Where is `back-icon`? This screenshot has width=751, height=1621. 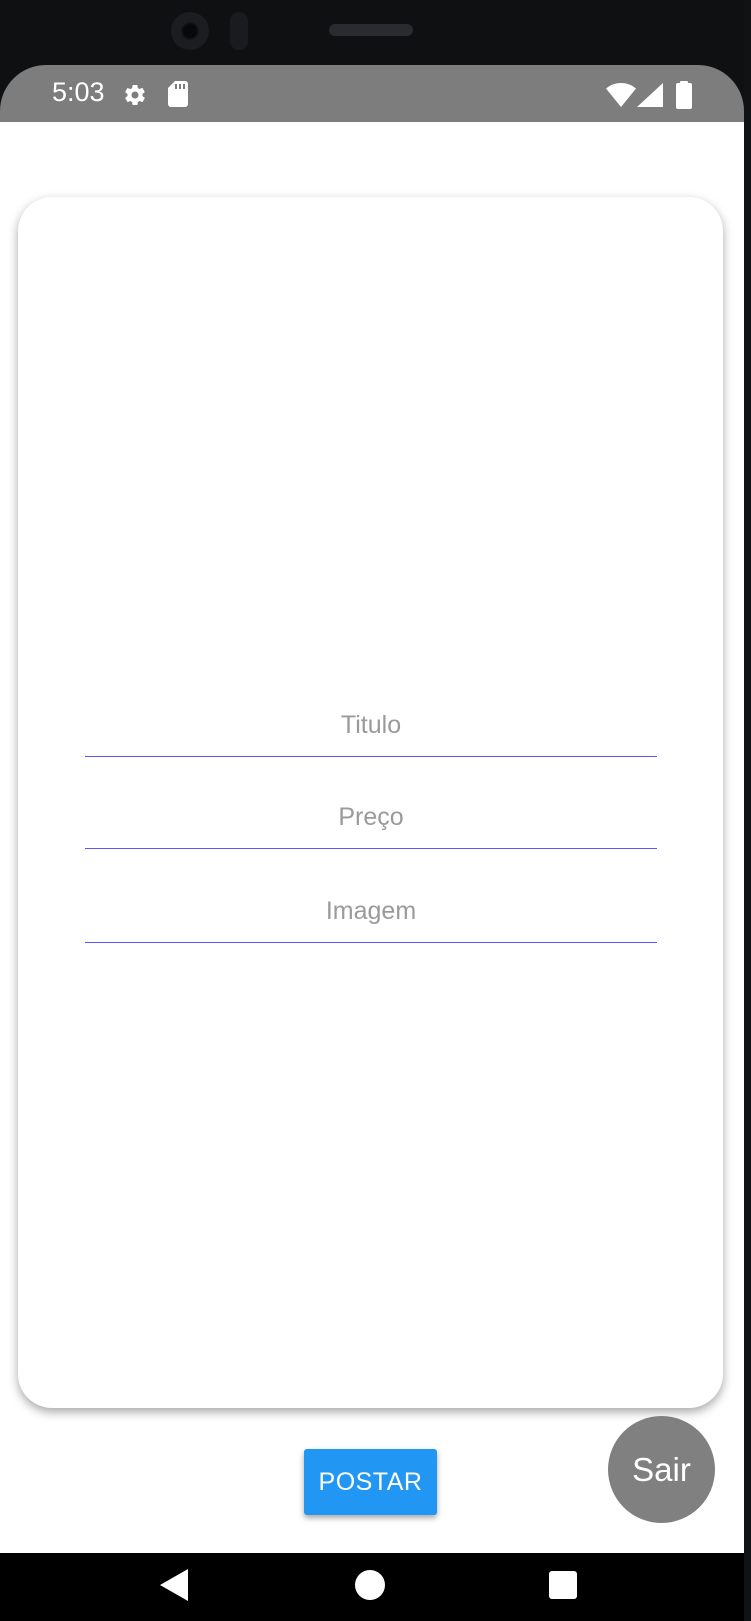 back-icon is located at coordinates (175, 1585).